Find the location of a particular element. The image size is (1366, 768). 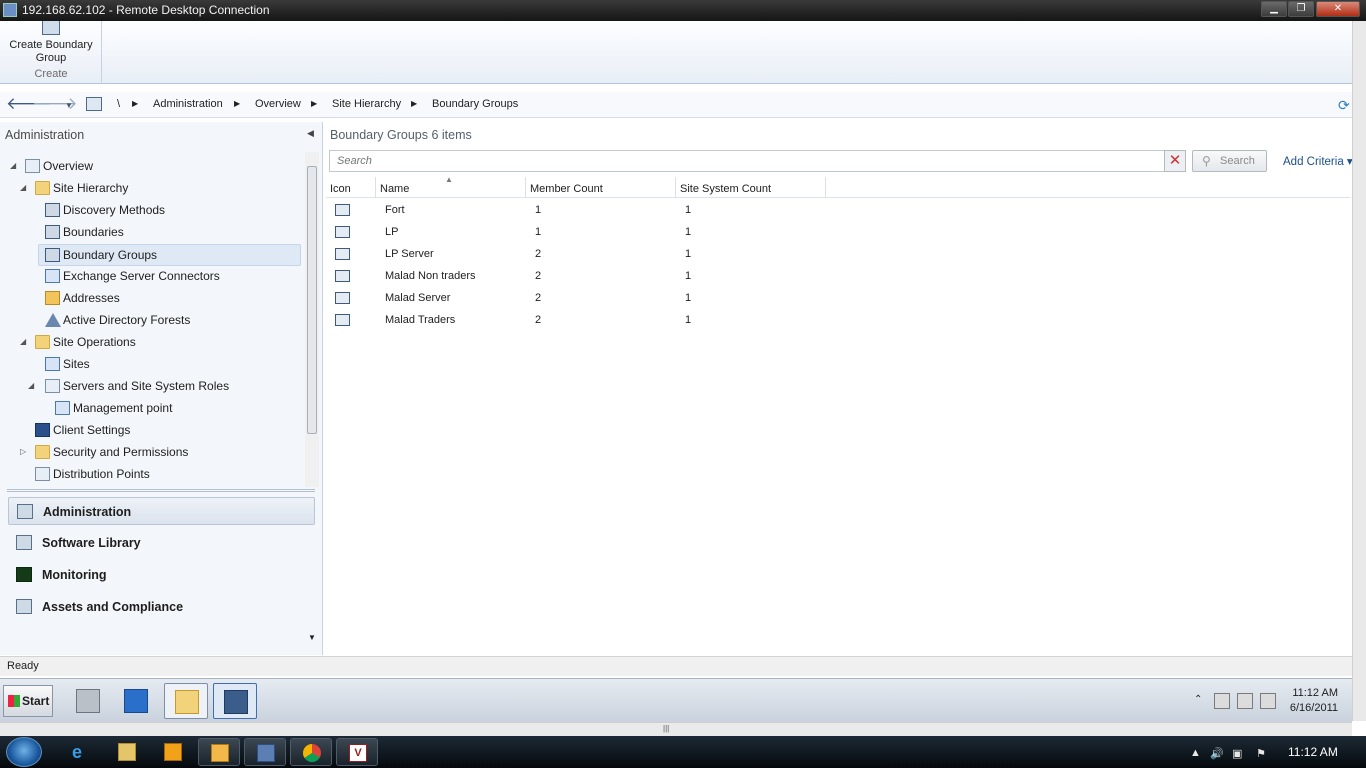

pane-splitter is located at coordinates (161, 490).